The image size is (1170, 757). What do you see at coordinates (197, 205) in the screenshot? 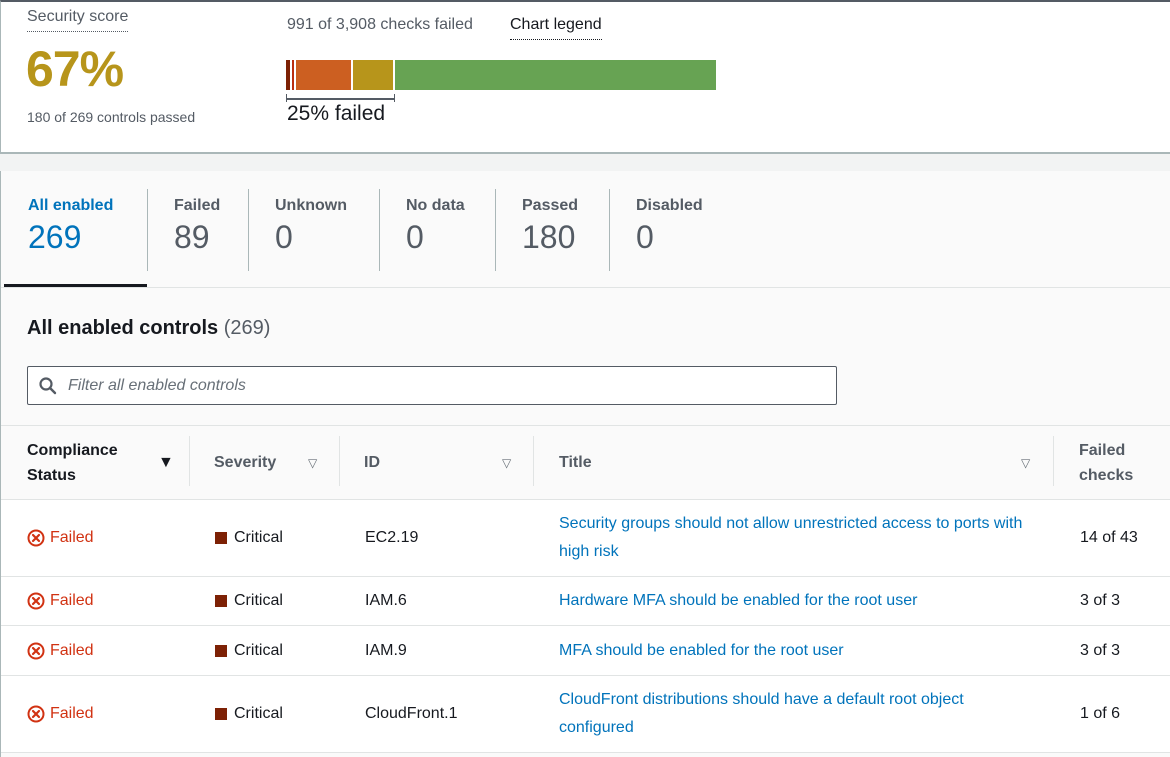
I see `tab-label: Failed` at bounding box center [197, 205].